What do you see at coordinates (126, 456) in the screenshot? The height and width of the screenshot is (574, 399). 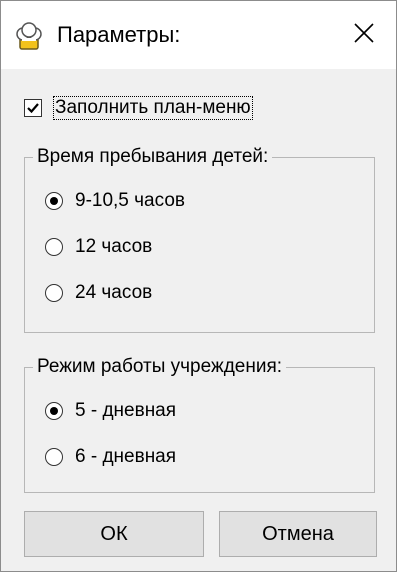 I see `radio-label: 6 - дневная` at bounding box center [126, 456].